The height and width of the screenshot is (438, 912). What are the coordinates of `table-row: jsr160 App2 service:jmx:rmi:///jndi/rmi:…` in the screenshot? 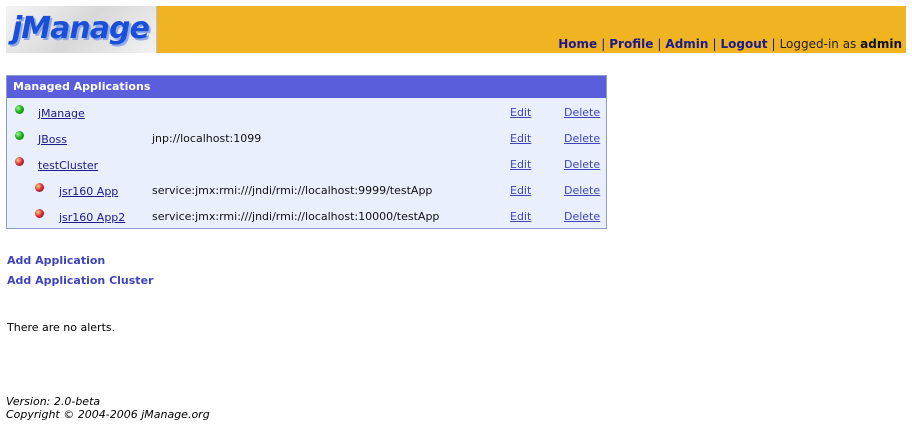 It's located at (306, 215).